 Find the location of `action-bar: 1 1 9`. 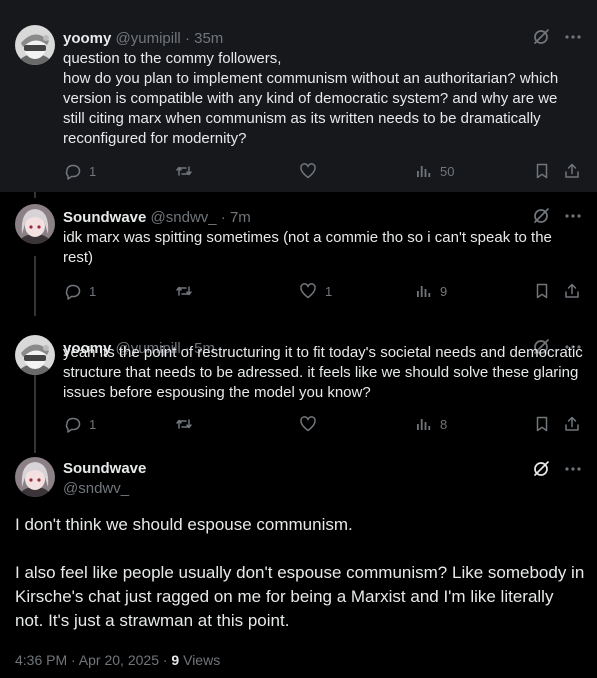

action-bar: 1 1 9 is located at coordinates (323, 291).